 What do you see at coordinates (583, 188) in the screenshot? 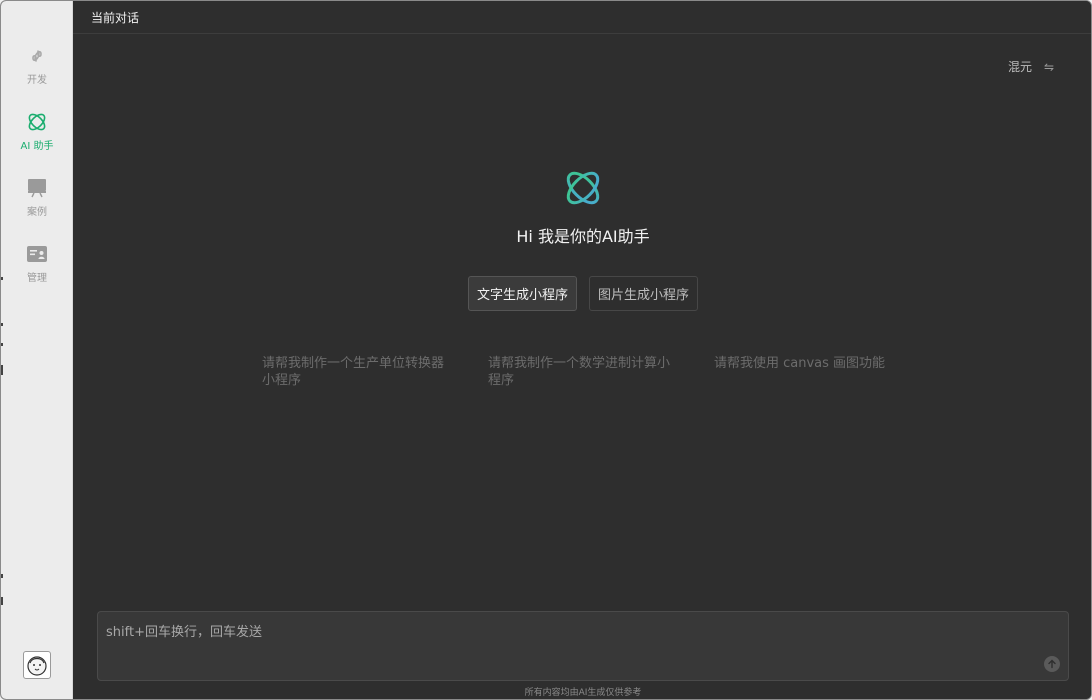
I see `atom-logo-icon` at bounding box center [583, 188].